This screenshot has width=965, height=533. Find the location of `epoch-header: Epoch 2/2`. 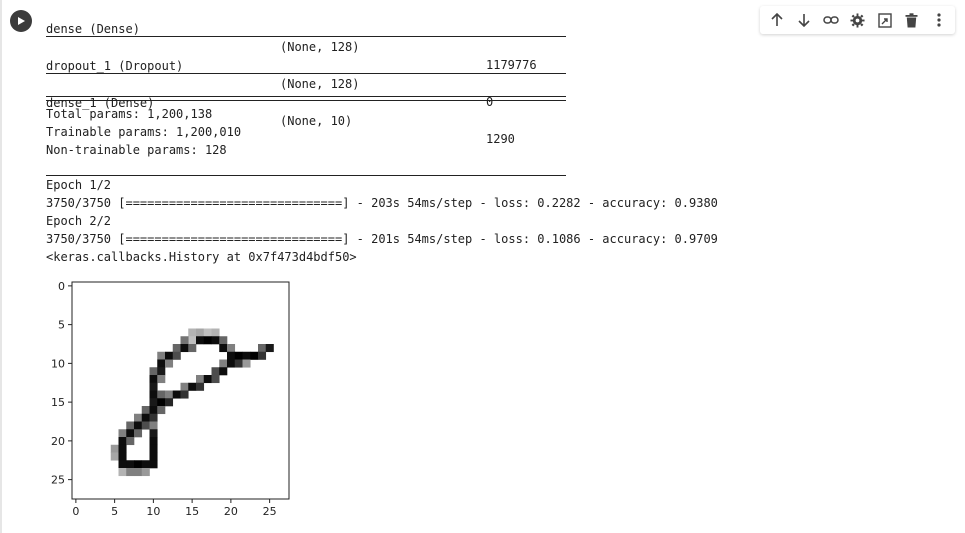

epoch-header: Epoch 2/2 is located at coordinates (79, 221).